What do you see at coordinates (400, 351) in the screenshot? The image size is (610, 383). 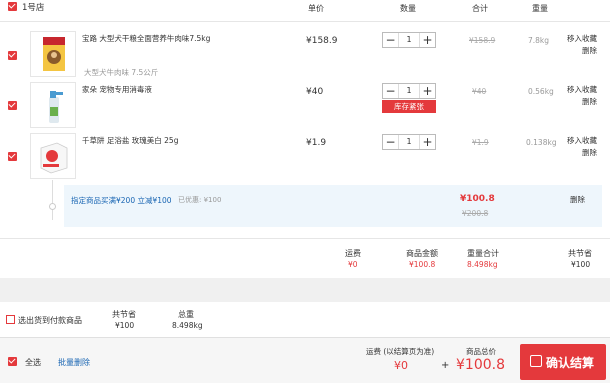 I see `bottom-shipping-label: 运费 (以结算页为准)` at bounding box center [400, 351].